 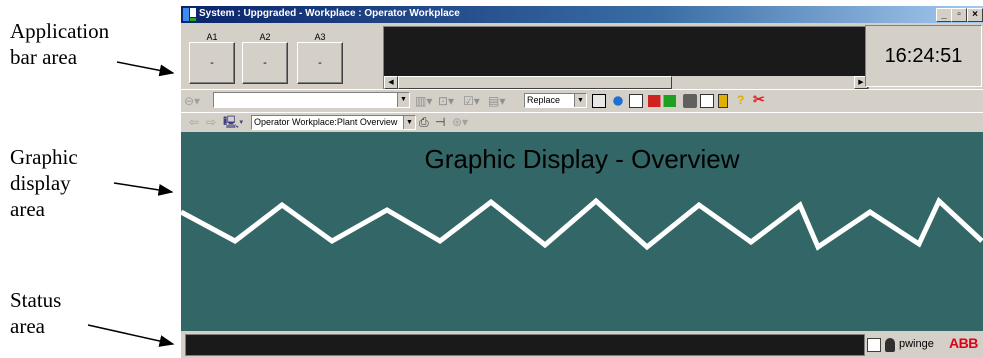 I want to click on workplace-app-icon, so click(x=189, y=14).